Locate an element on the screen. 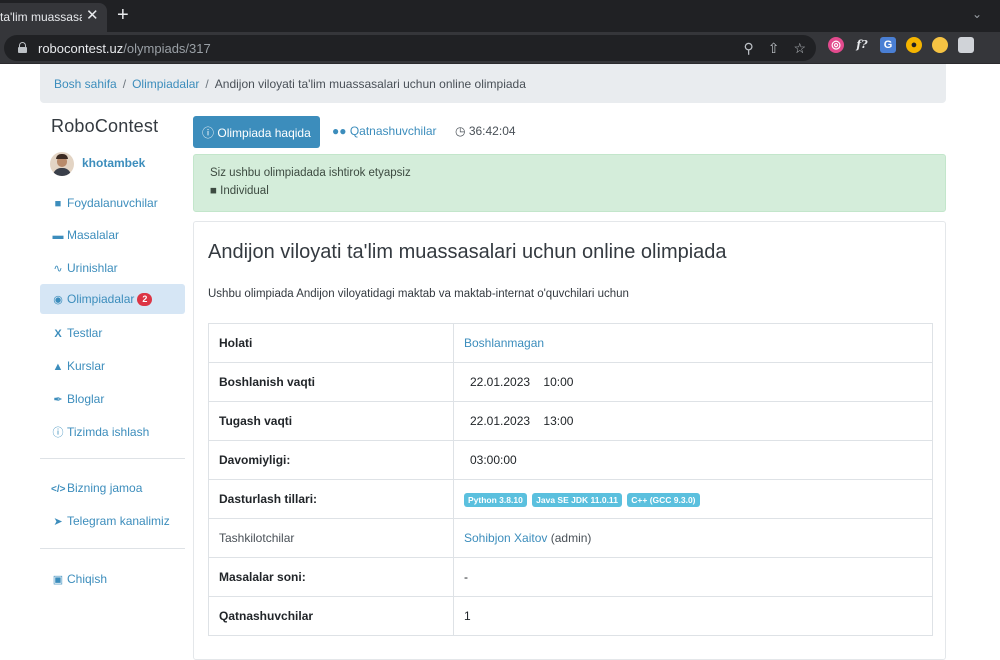  feather-icon: ✒ is located at coordinates (58, 400).